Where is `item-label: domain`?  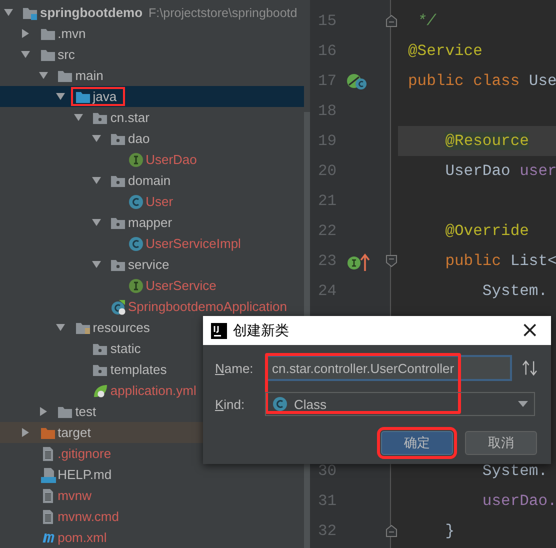
item-label: domain is located at coordinates (149, 180).